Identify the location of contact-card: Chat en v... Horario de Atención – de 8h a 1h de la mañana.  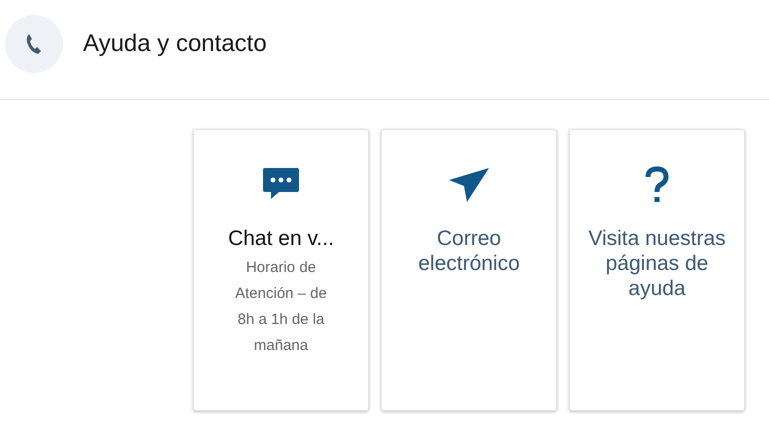
(281, 270).